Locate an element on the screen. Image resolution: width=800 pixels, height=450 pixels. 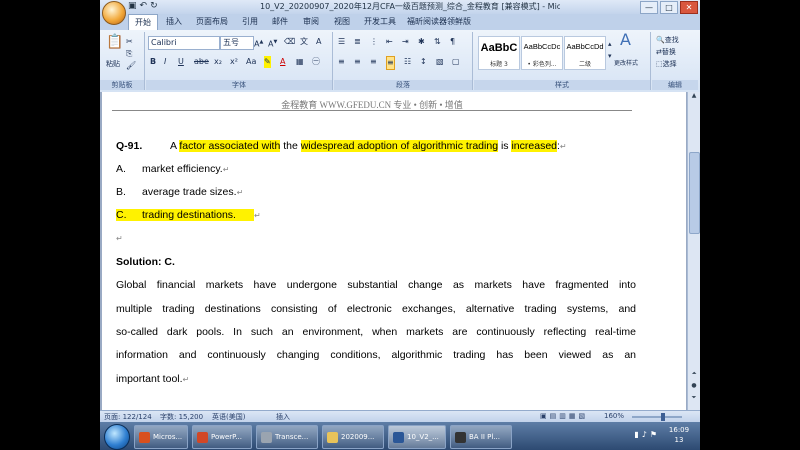
quick-access-toolbar: ▣↶↻ is located at coordinates (144, 6).